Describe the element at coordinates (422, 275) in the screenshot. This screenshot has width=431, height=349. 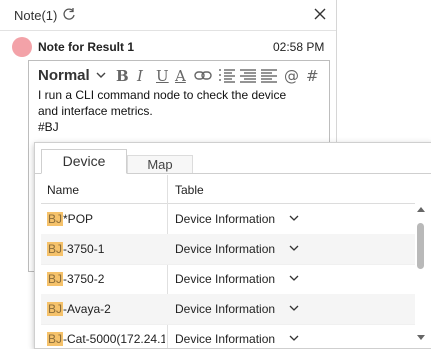
I see `vertical-scrollbar` at that location.